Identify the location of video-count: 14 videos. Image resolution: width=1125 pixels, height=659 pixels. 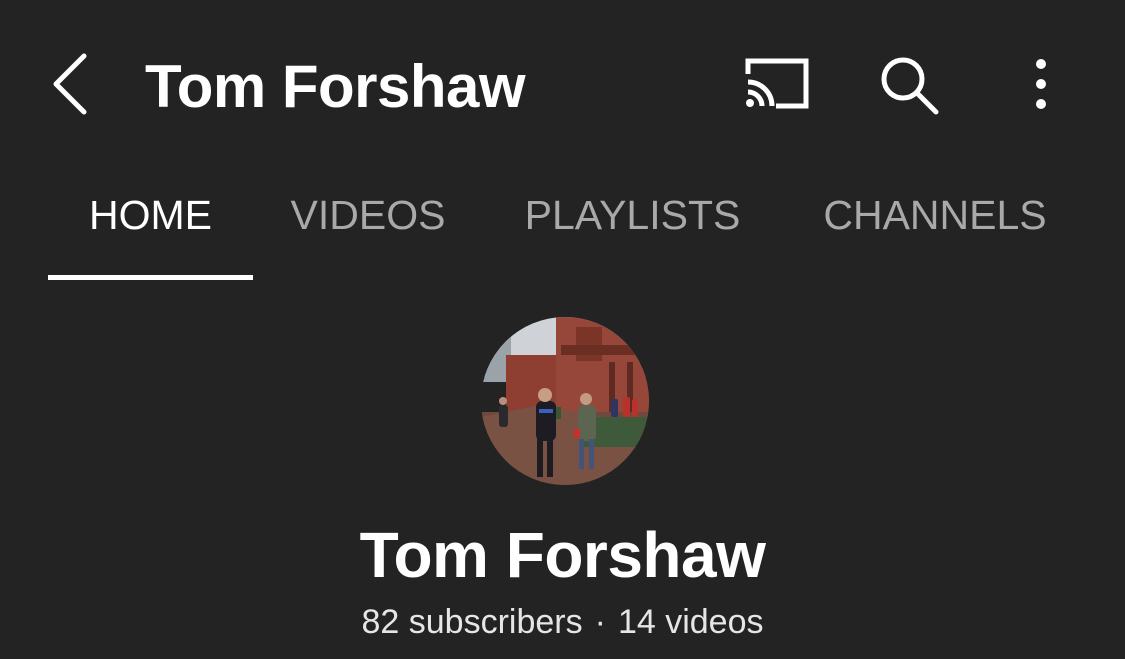
(690, 622).